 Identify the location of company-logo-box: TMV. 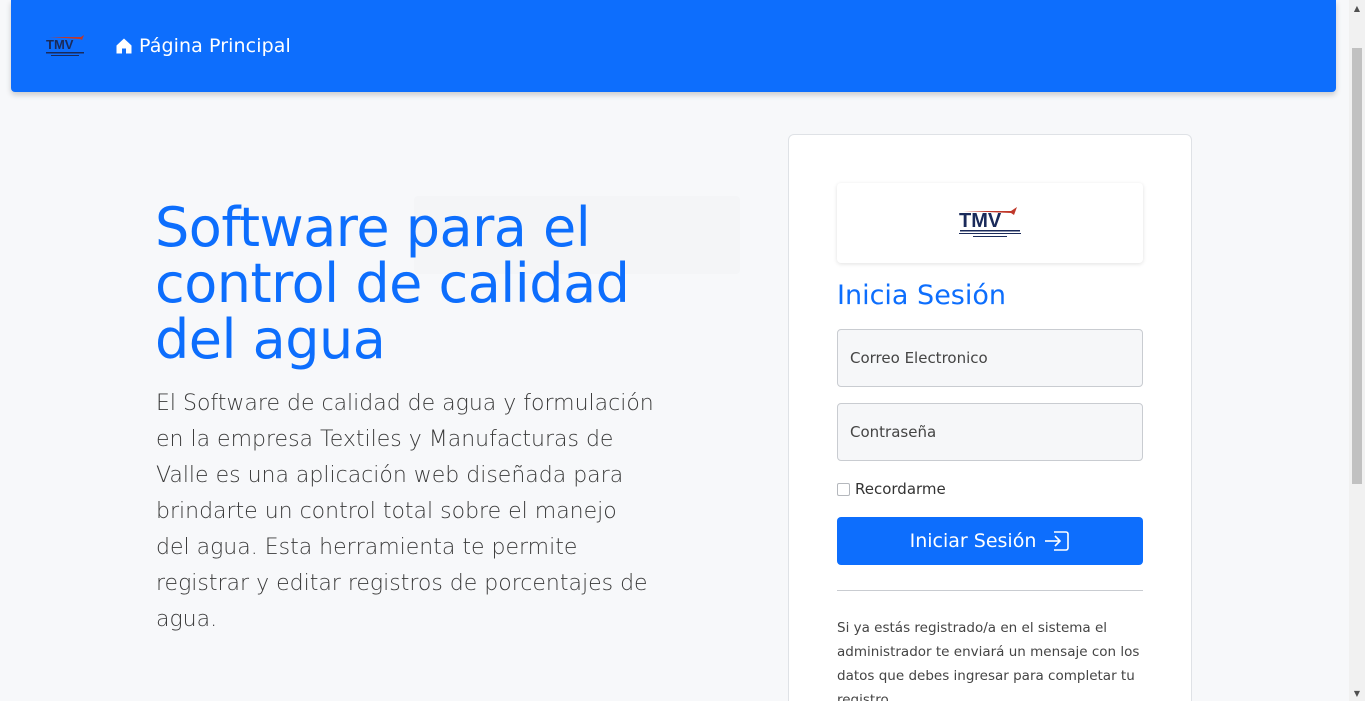
(990, 223).